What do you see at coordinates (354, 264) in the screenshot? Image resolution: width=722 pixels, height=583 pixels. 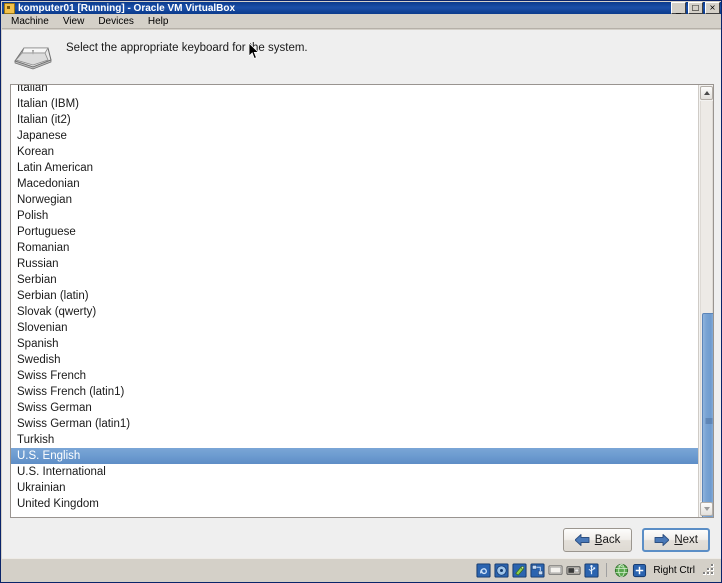 I see `list-item: Russian` at bounding box center [354, 264].